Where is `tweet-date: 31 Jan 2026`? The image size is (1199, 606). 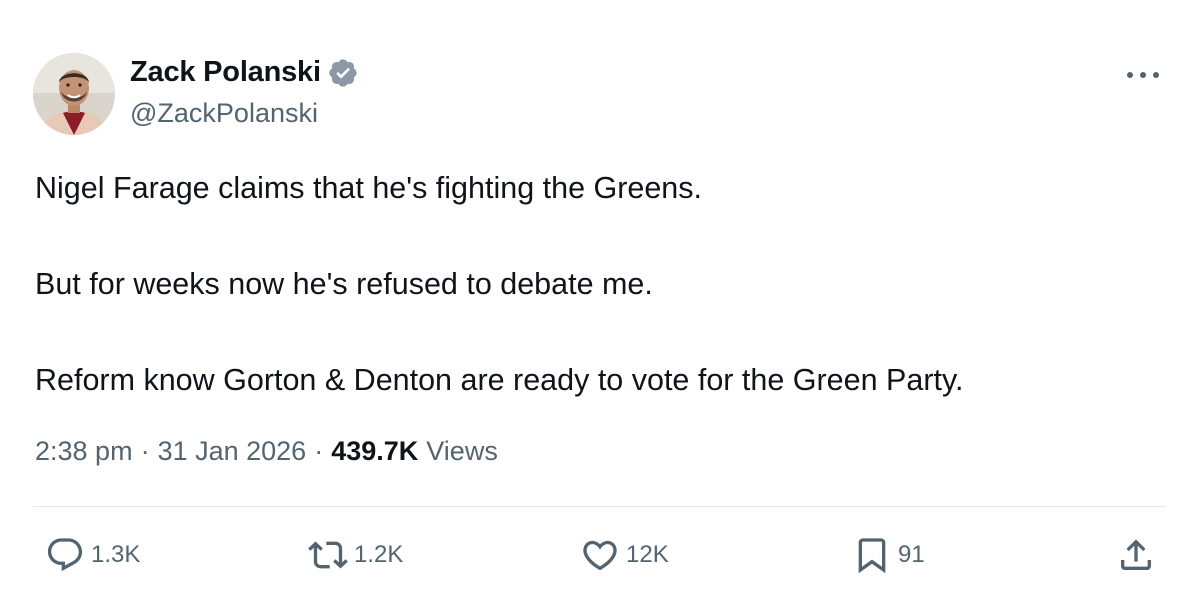 tweet-date: 31 Jan 2026 is located at coordinates (232, 451).